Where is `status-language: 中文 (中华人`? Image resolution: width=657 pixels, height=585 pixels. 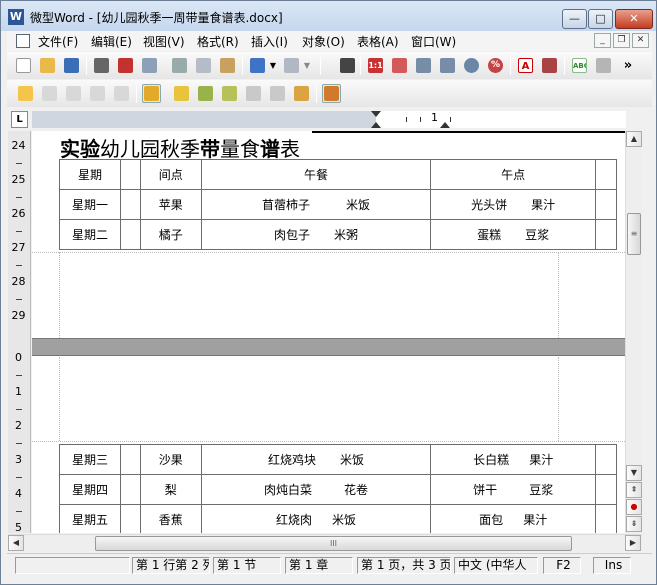
status-language: 中文 (中华人 is located at coordinates (496, 565).